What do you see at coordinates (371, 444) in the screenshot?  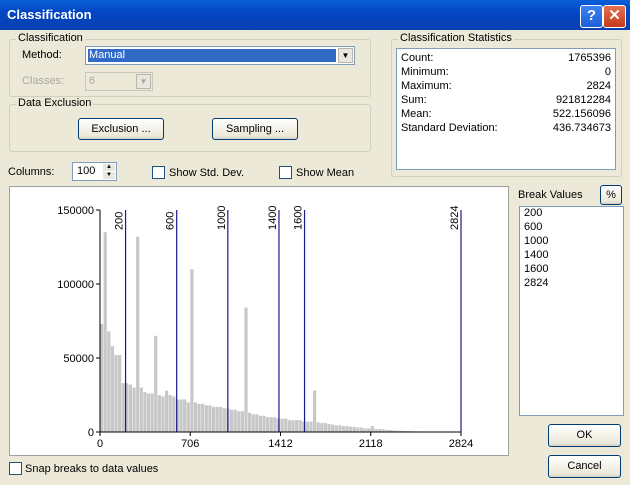 I see `x-tick-label: 2118` at bounding box center [371, 444].